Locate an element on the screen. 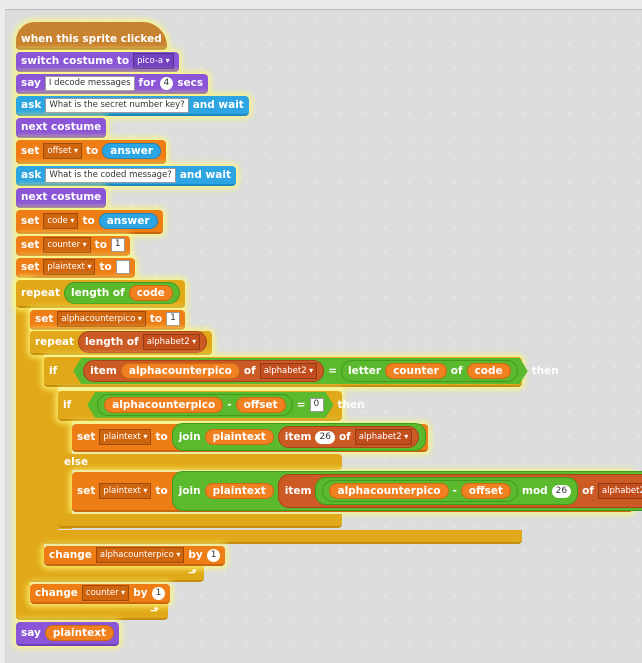  block-label: next costume is located at coordinates (61, 197).